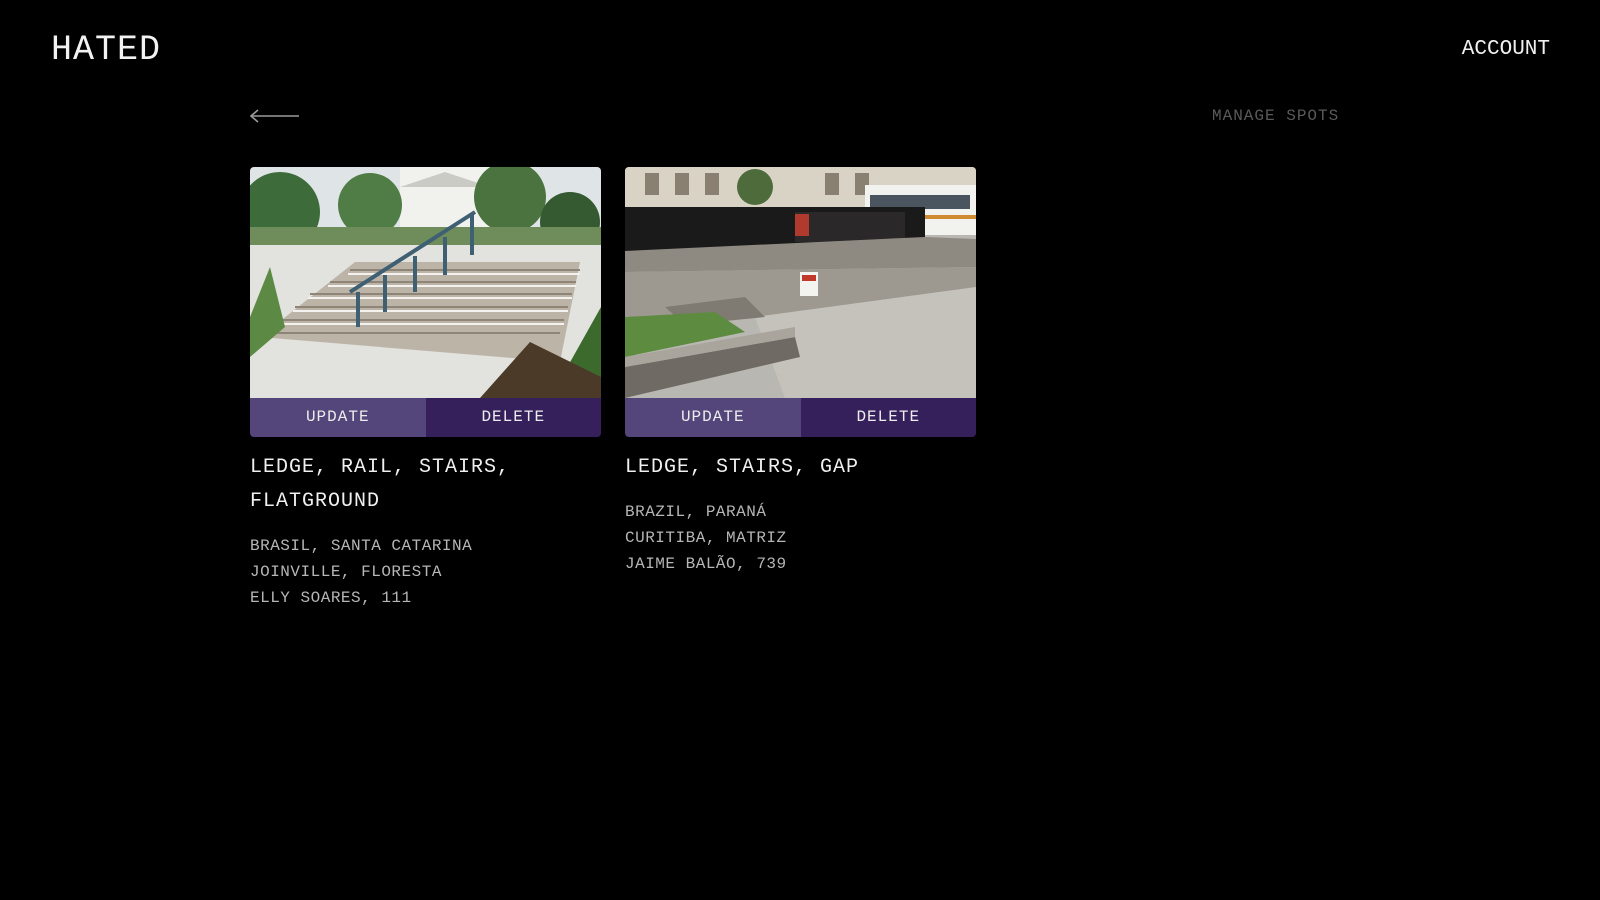 The image size is (1600, 900). I want to click on account-link: ACCOUNT, so click(1506, 50).